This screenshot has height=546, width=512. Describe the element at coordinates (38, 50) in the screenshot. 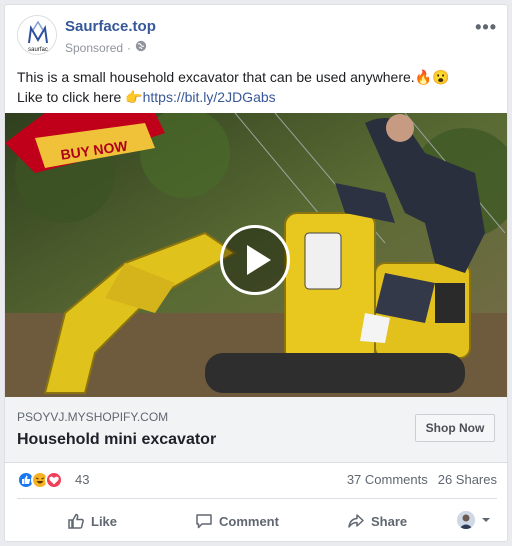

I see `avatar-logo-text: saurfac` at that location.